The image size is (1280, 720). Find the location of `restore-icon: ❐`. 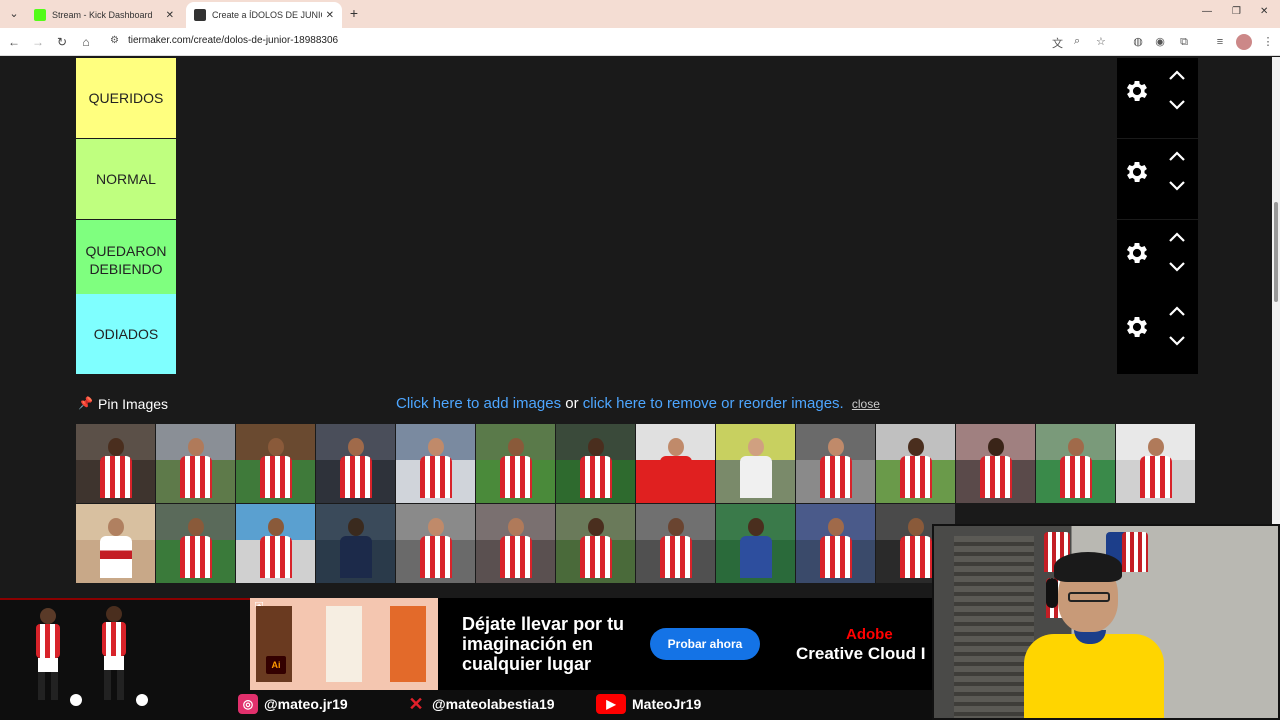

restore-icon: ❐ is located at coordinates (1236, 11).